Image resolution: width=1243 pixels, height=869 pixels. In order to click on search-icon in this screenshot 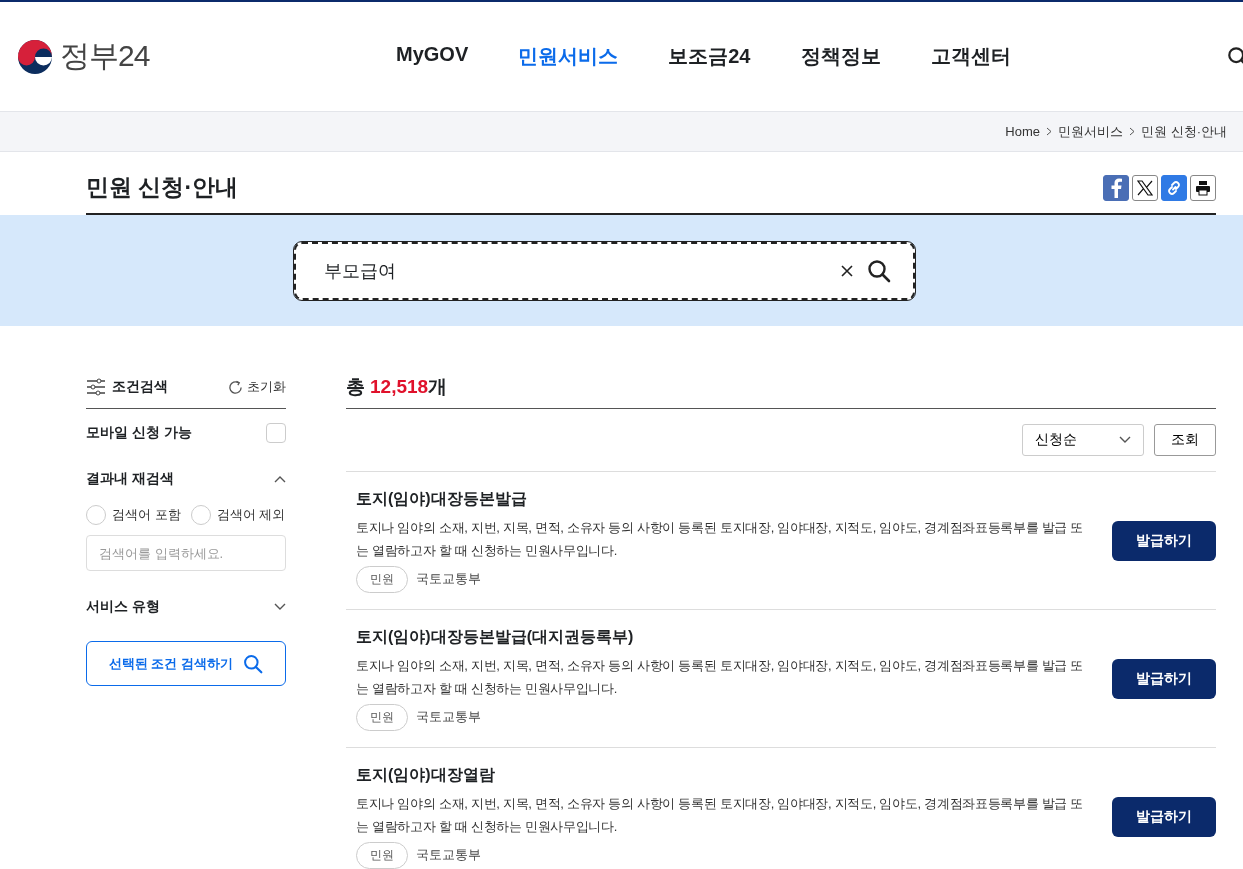, I will do `click(878, 270)`.